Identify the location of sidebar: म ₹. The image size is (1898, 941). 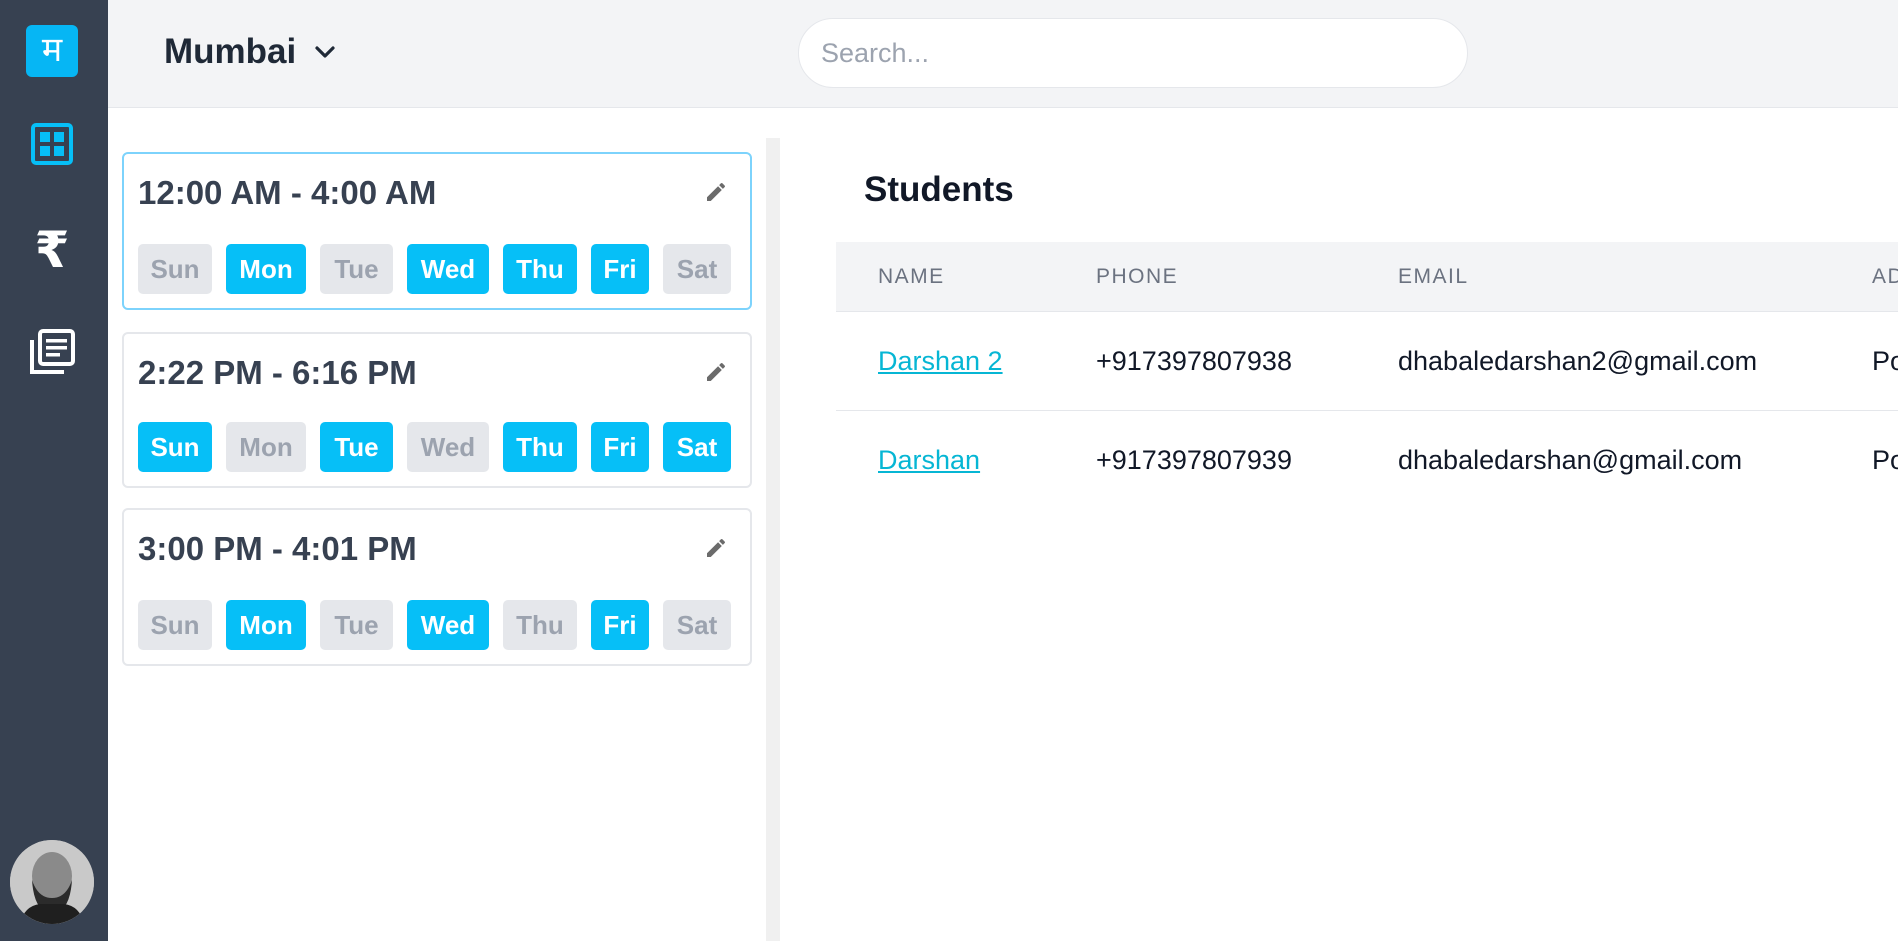
(54, 470).